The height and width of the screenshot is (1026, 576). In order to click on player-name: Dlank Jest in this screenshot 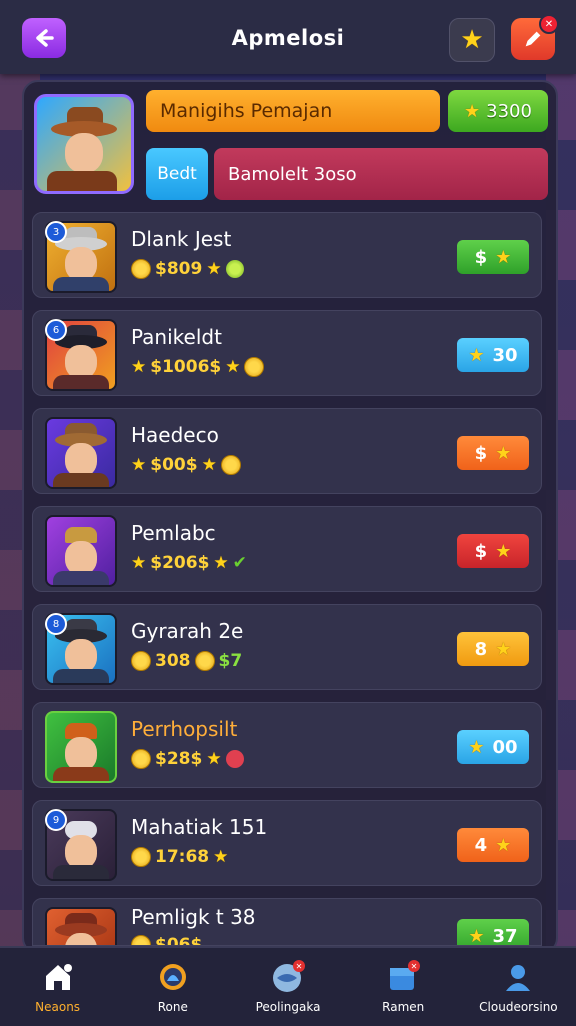, I will do `click(181, 239)`.